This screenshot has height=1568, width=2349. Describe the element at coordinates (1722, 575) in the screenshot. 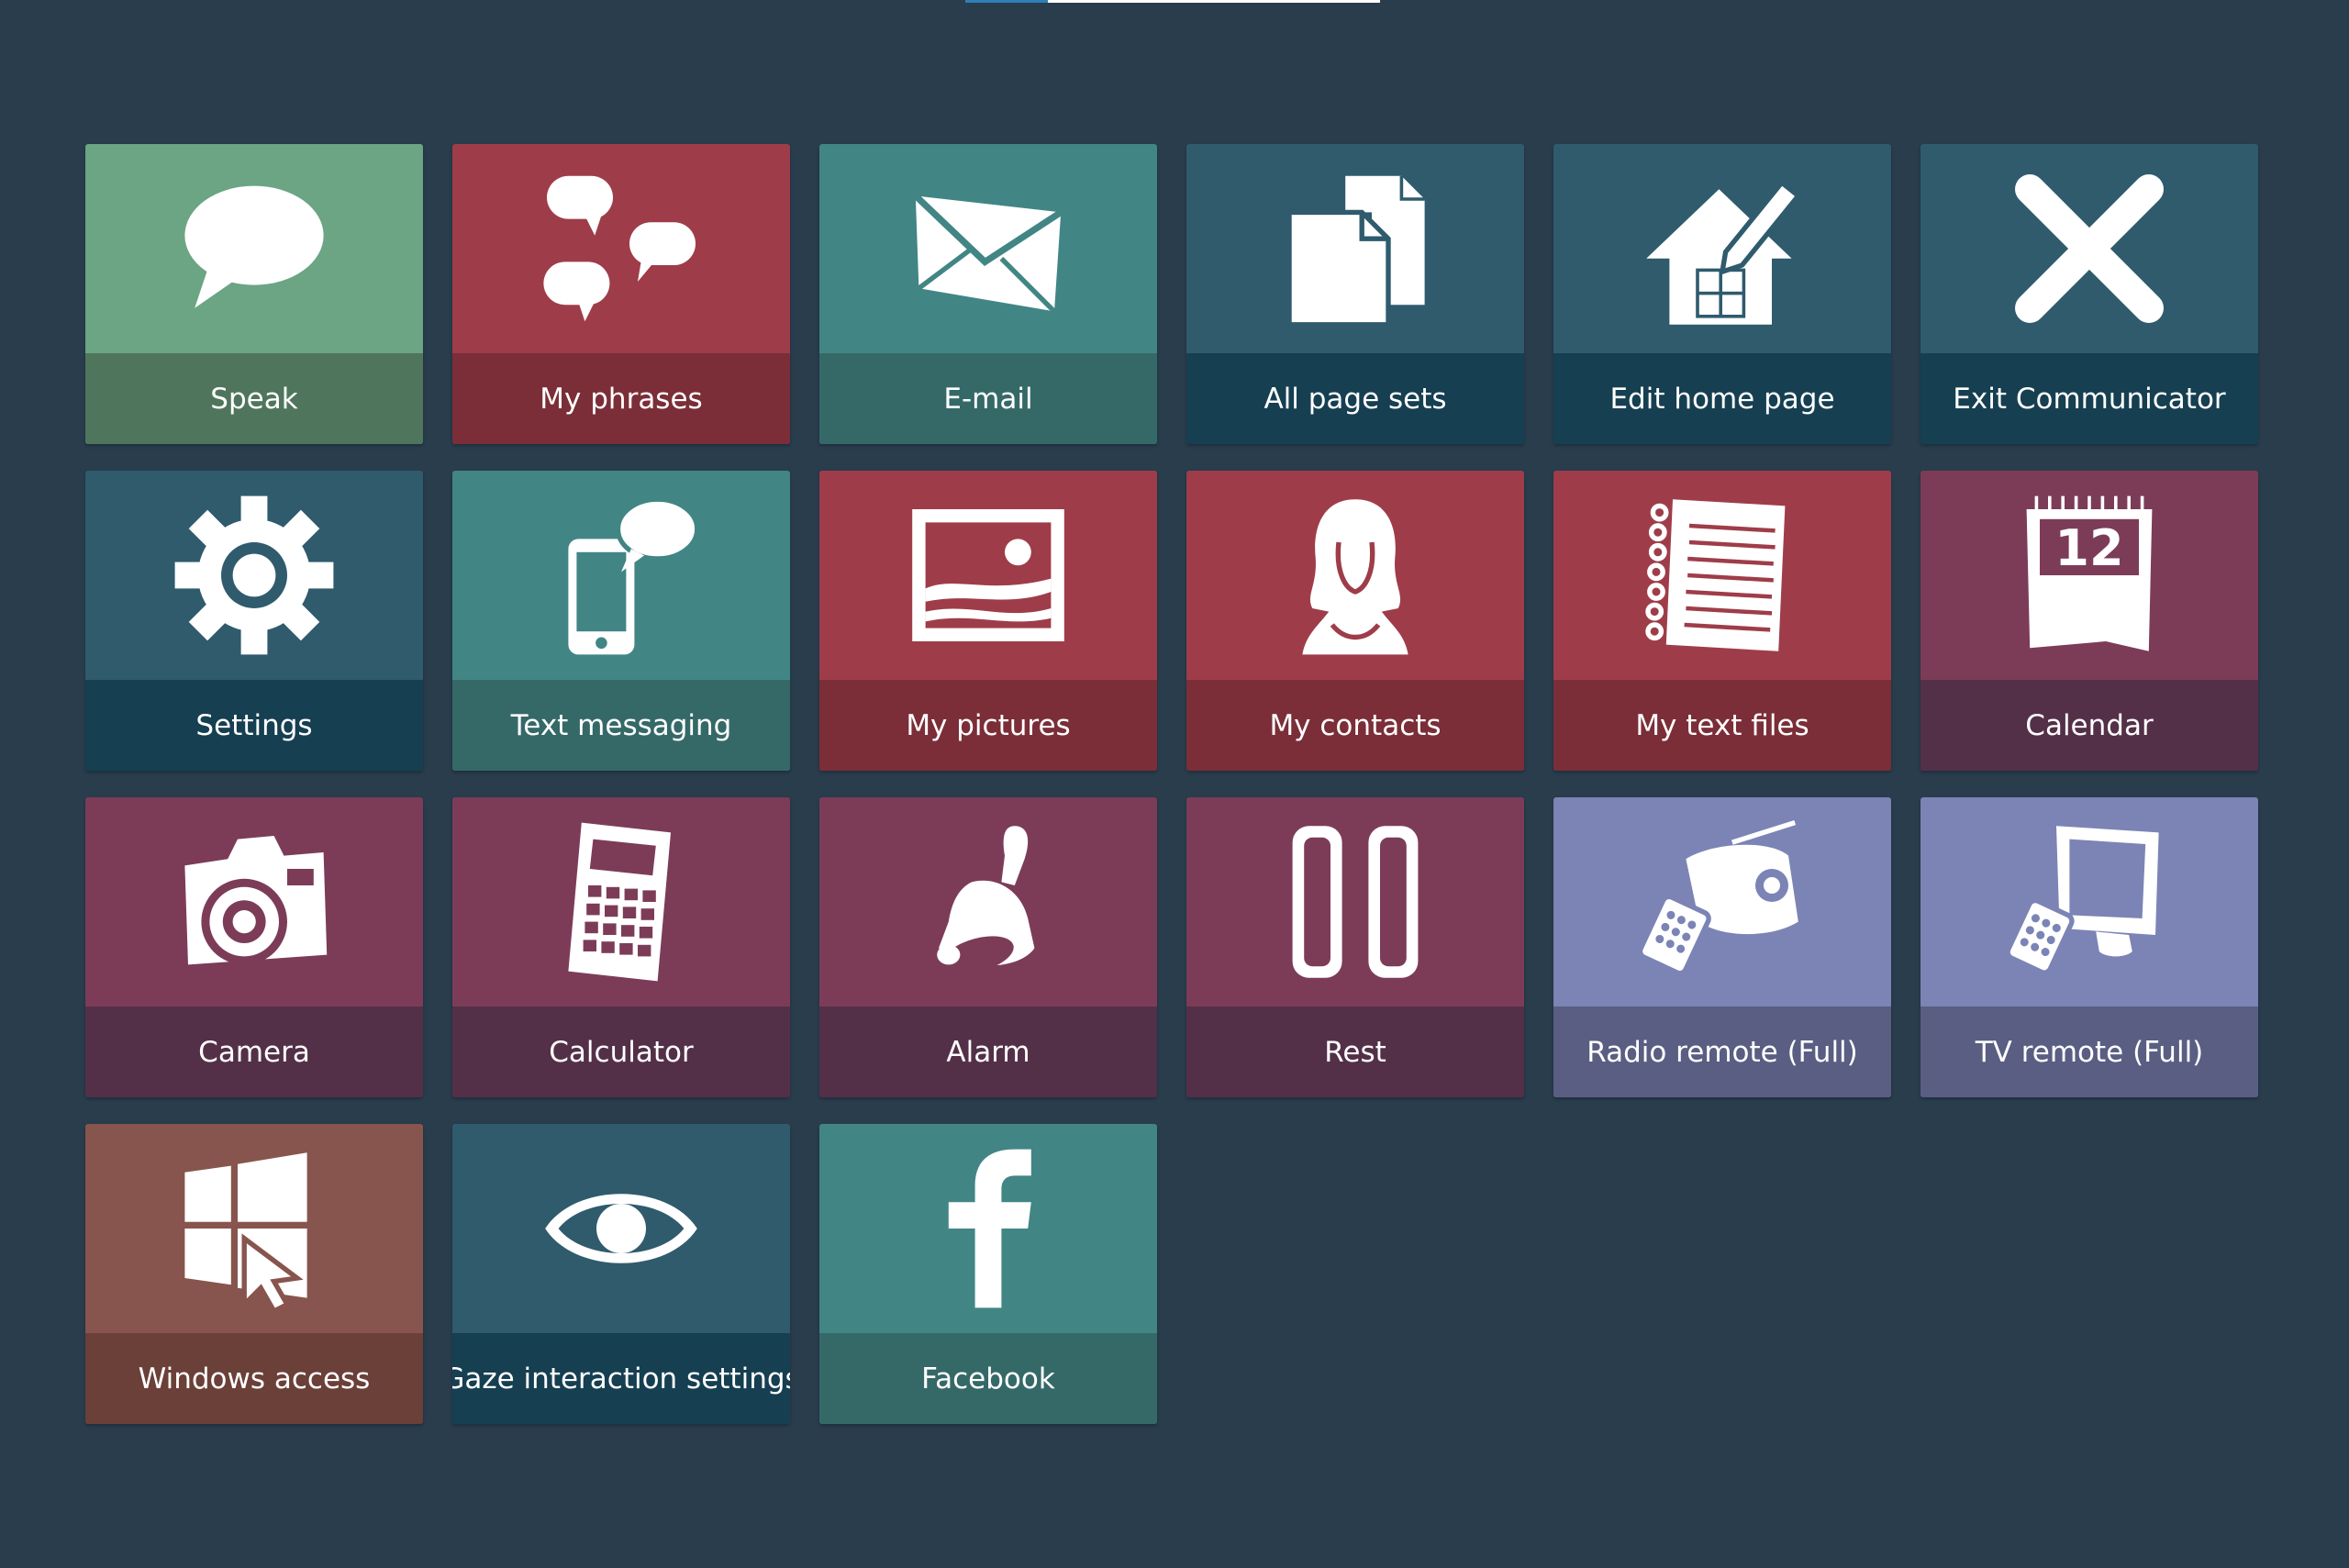

I see `notebook-icon` at that location.